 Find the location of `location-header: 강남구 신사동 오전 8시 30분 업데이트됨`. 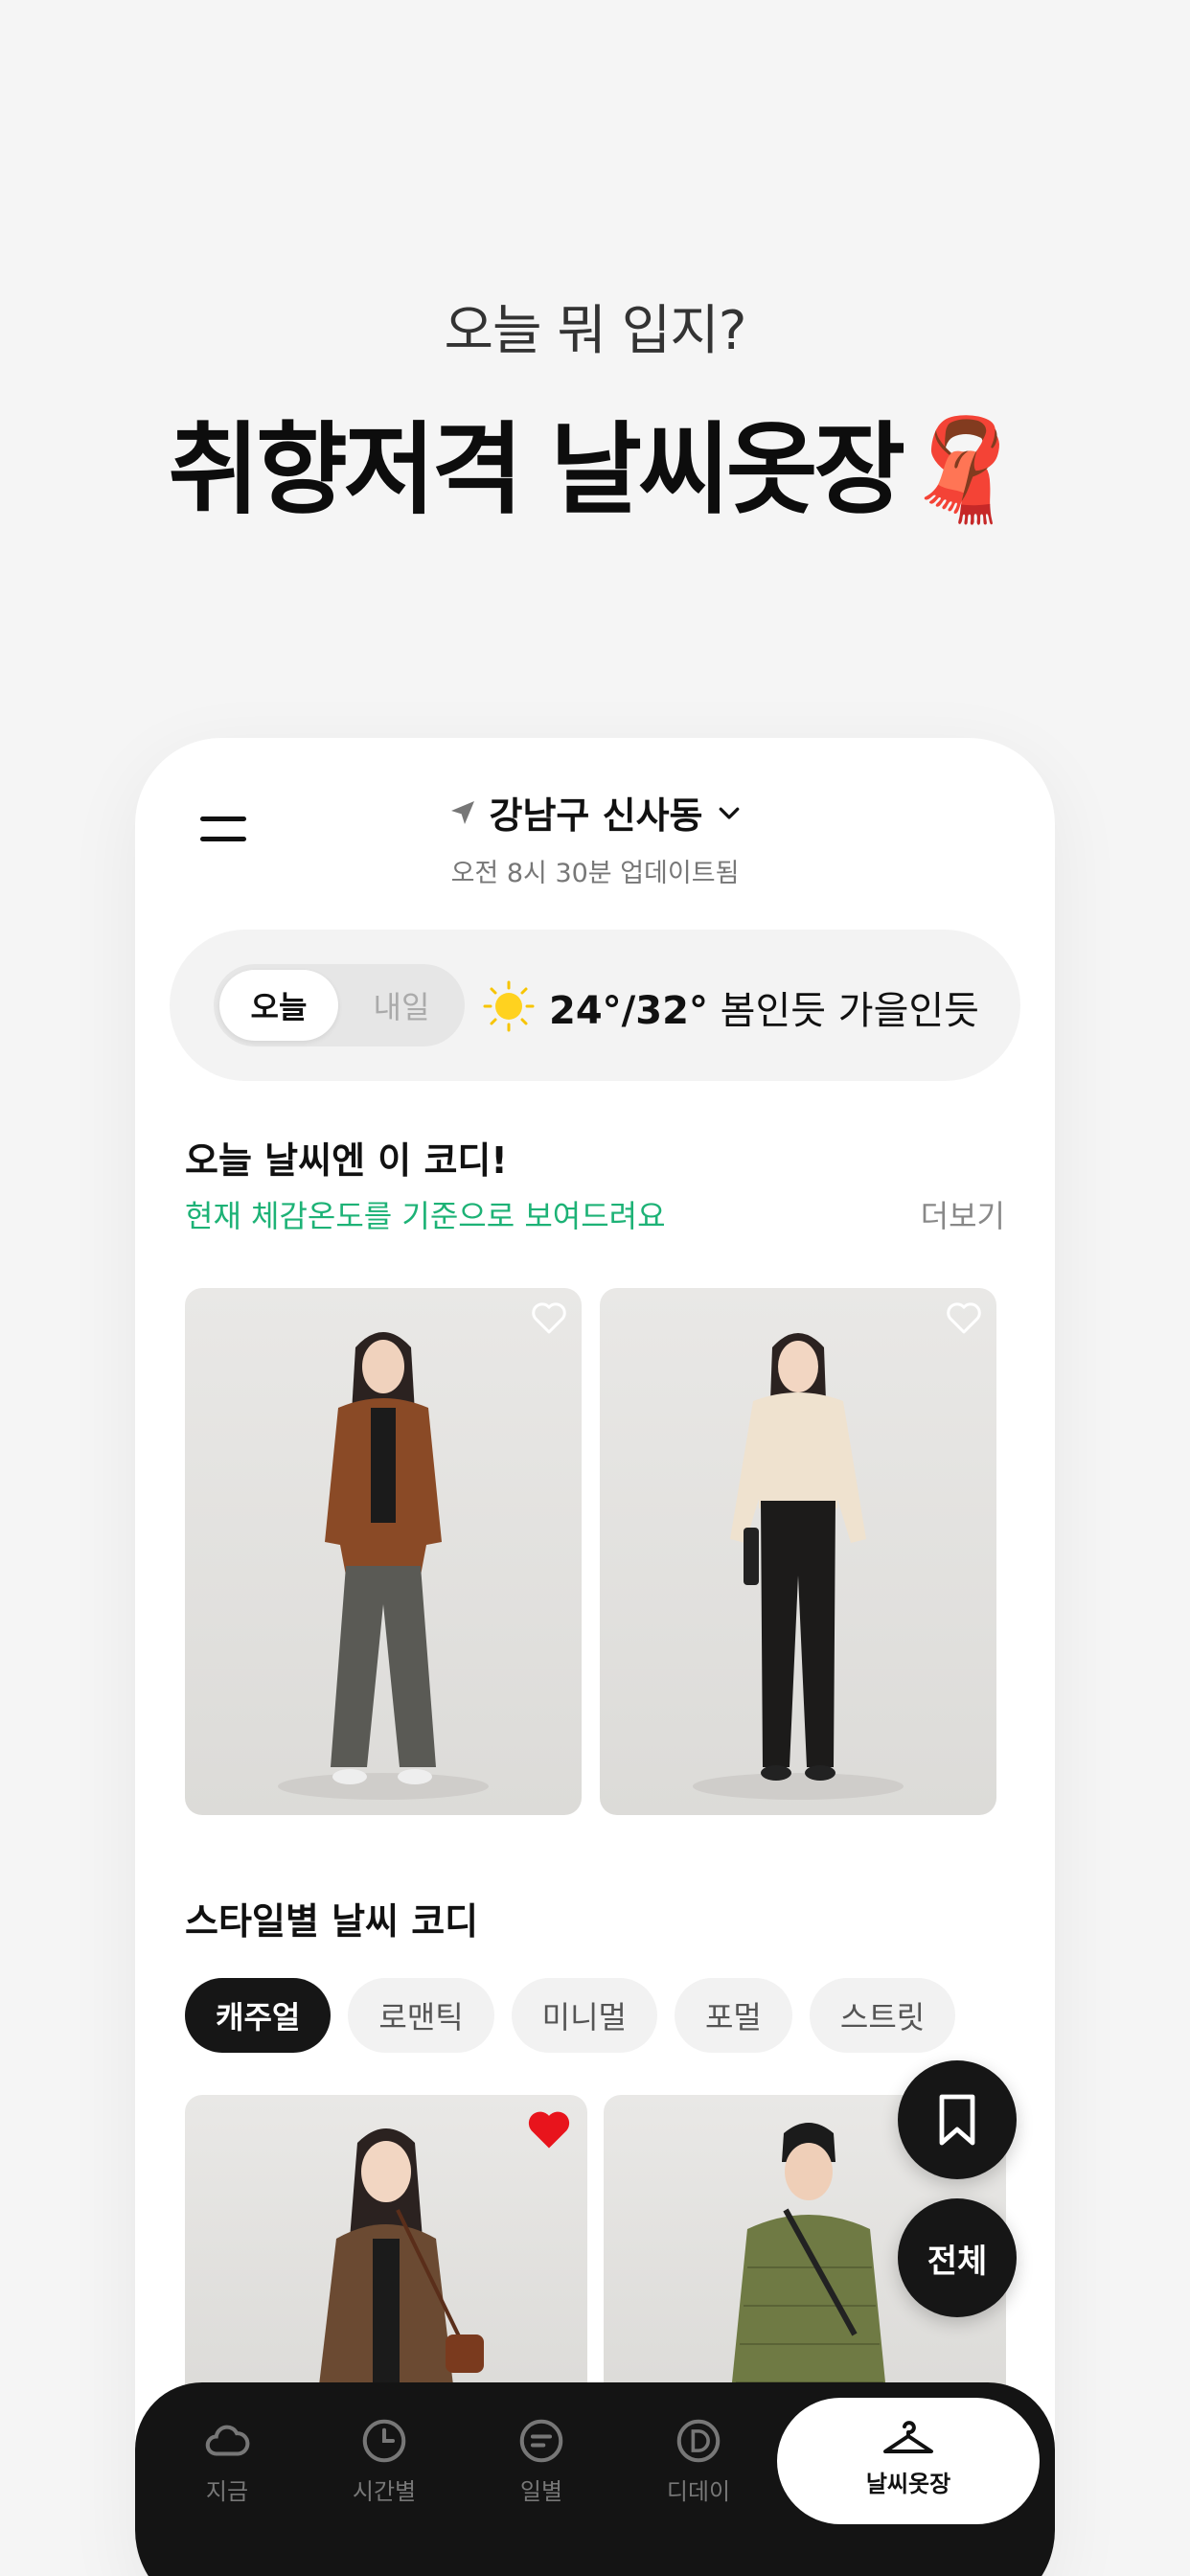

location-header: 강남구 신사동 오전 8시 30분 업데이트됨 is located at coordinates (595, 837).